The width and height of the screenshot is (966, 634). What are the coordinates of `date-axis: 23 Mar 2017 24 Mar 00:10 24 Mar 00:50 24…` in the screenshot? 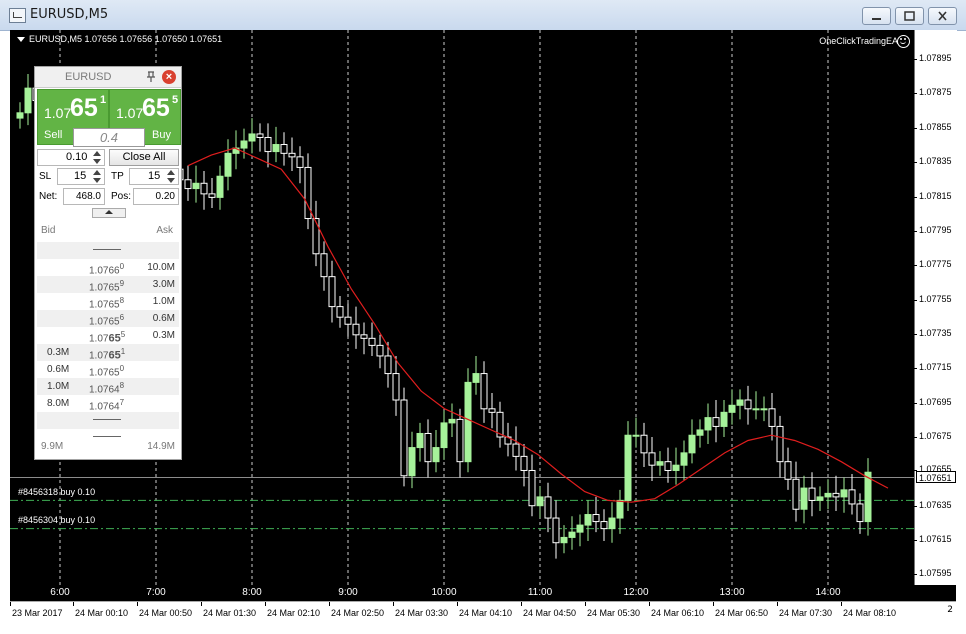 It's located at (483, 614).